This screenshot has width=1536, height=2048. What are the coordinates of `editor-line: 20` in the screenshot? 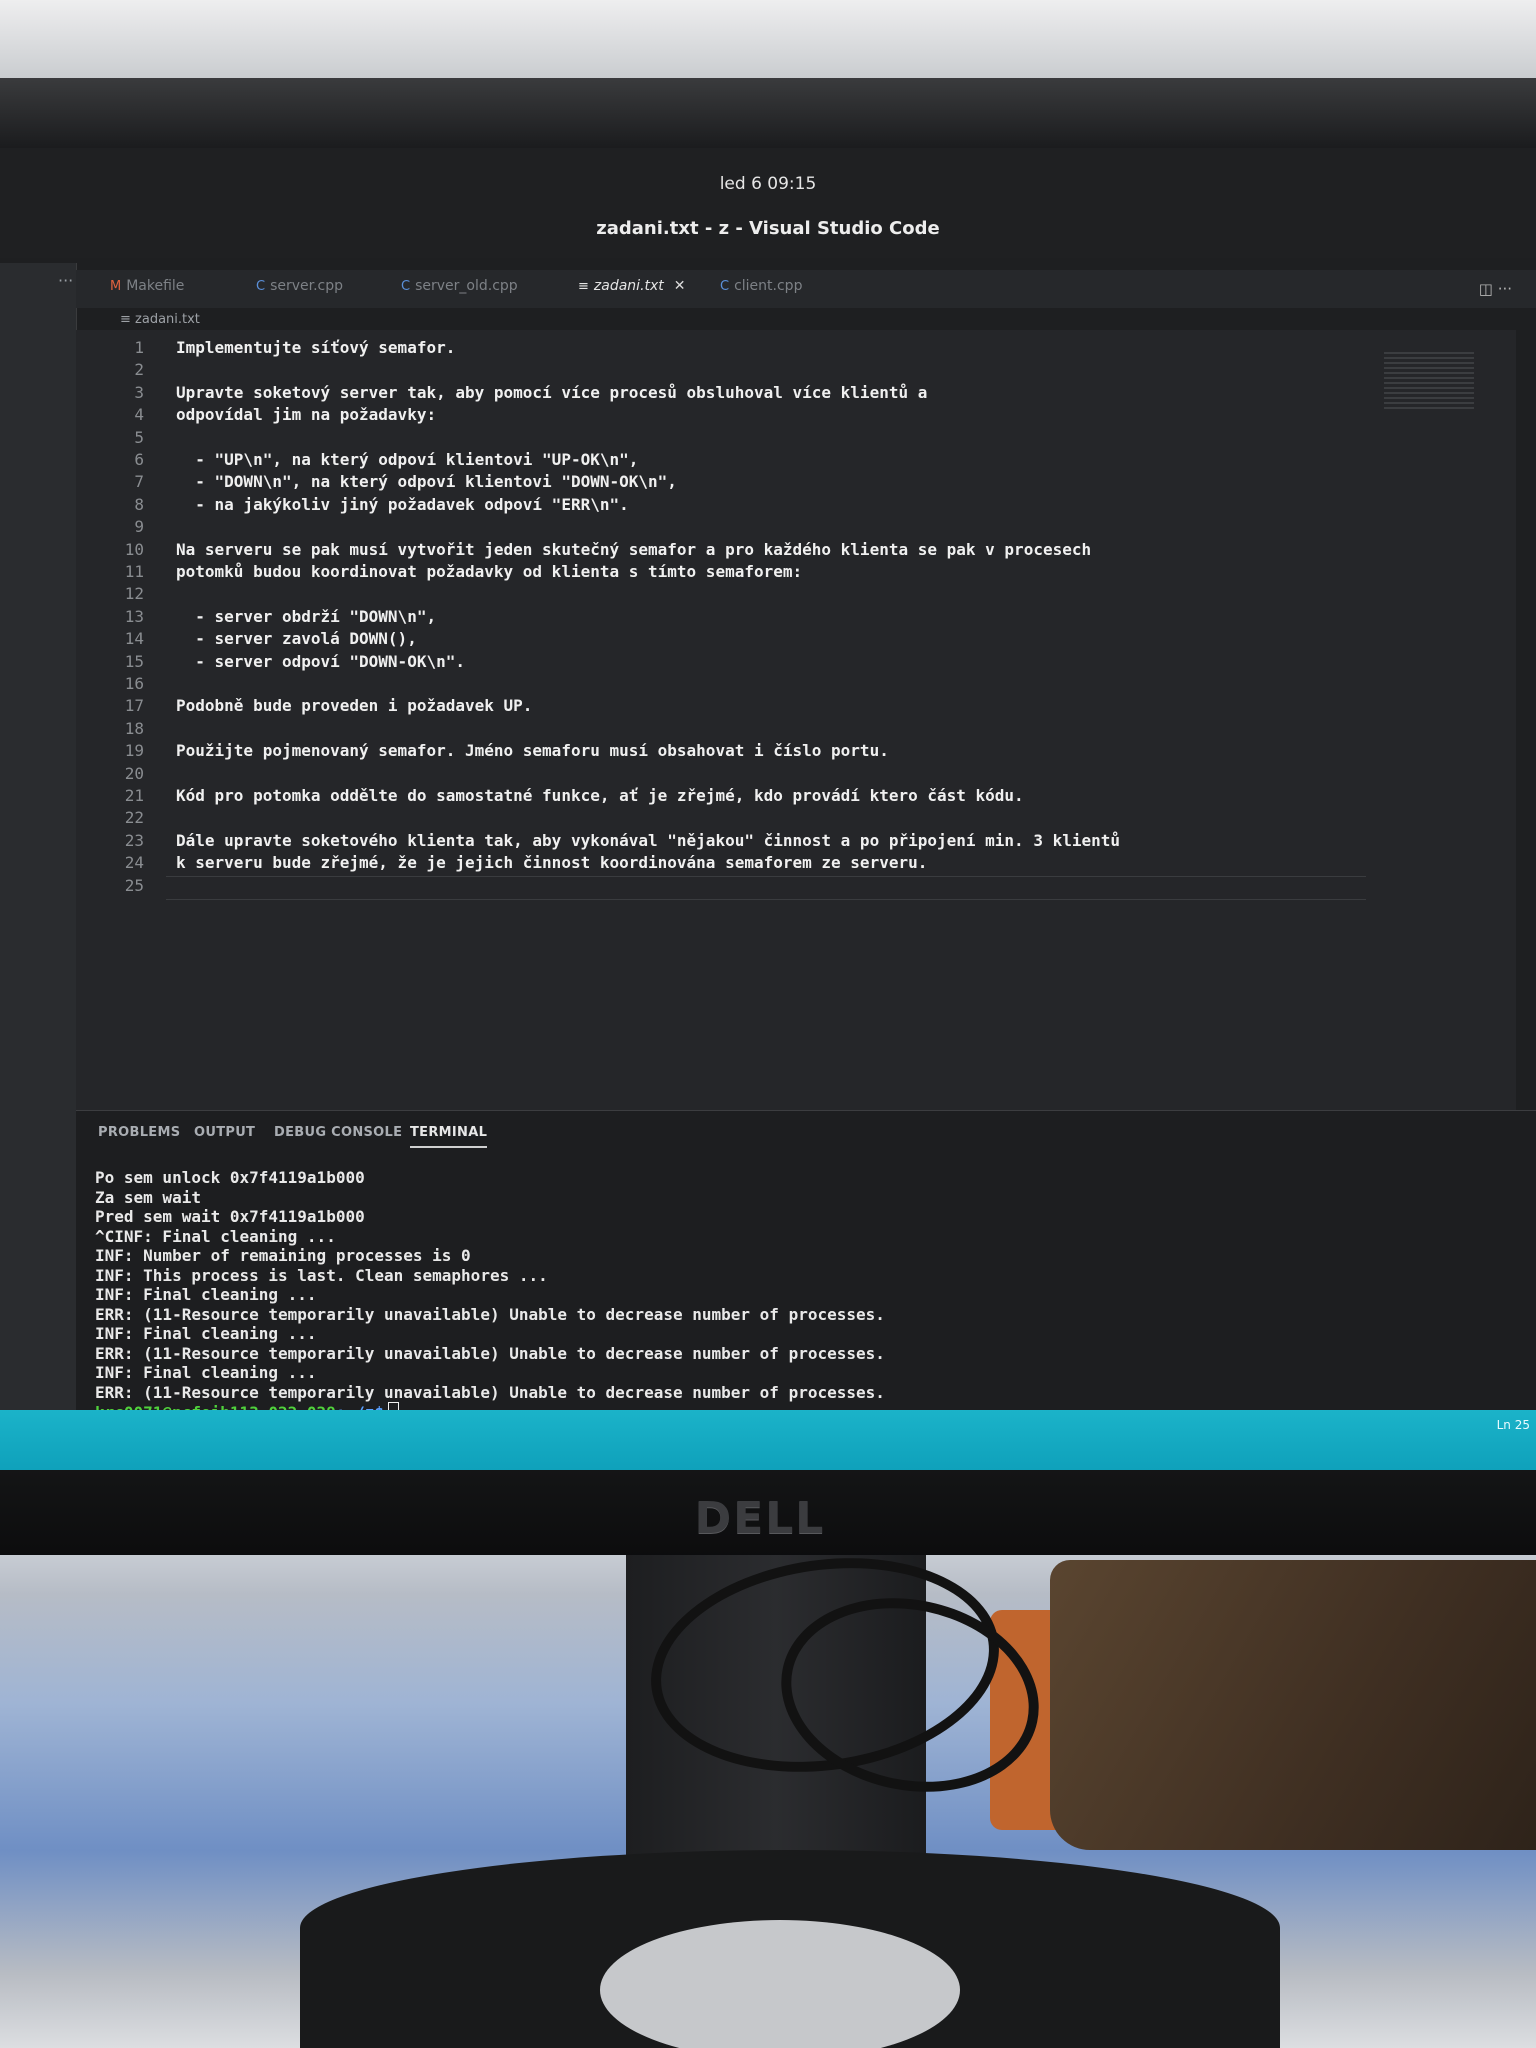 It's located at (776, 775).